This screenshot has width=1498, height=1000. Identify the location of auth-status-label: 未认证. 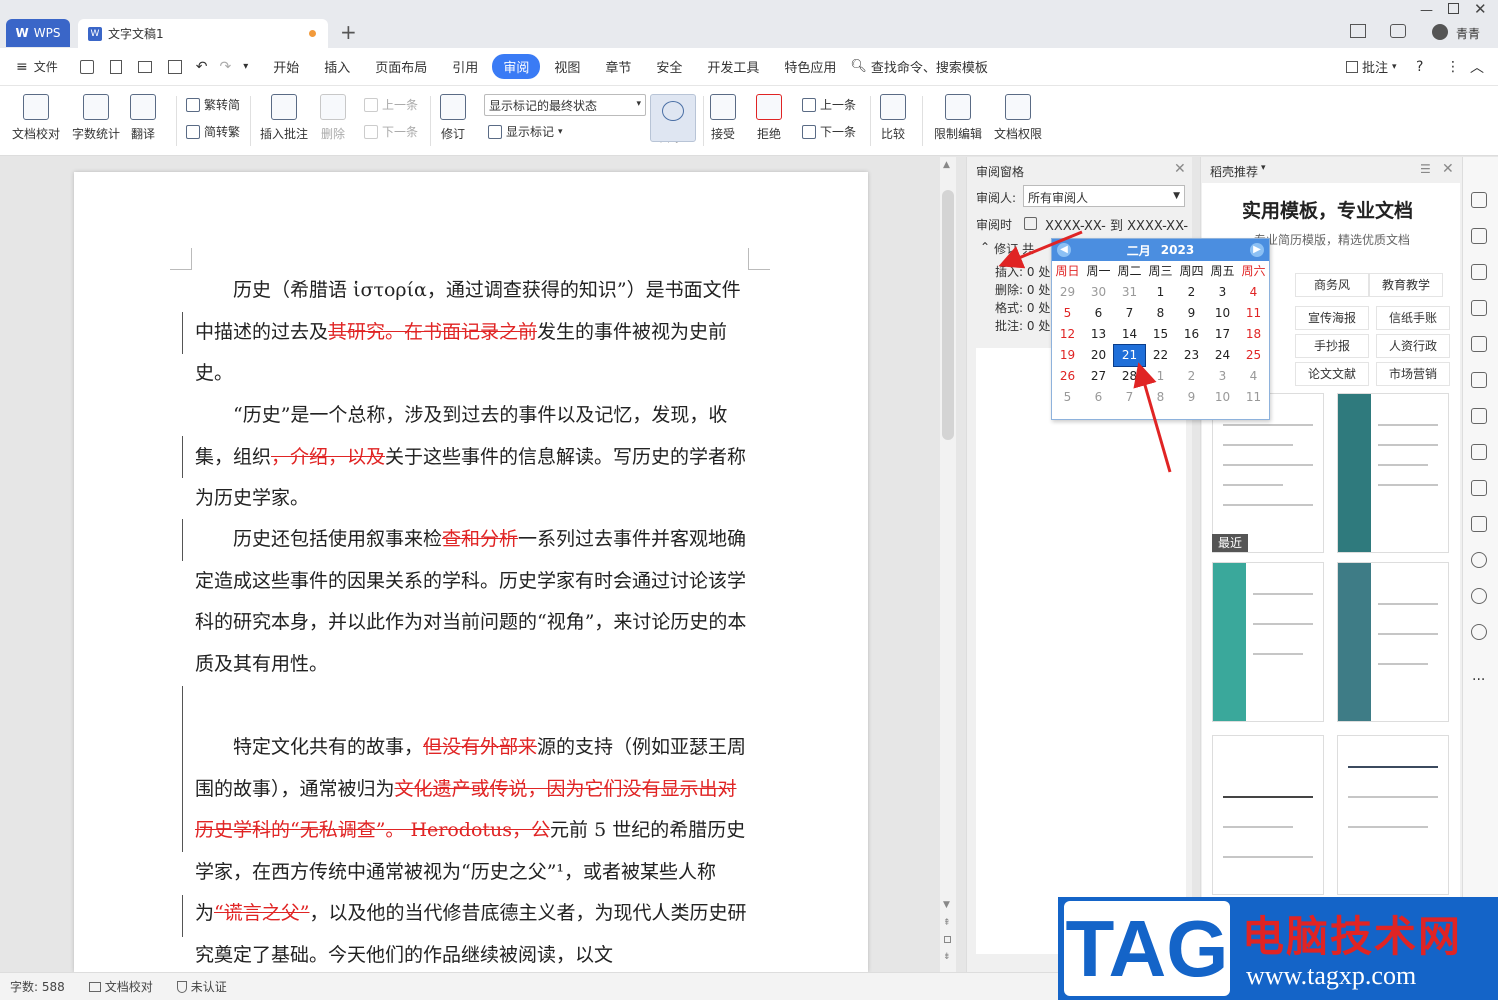
(208, 987).